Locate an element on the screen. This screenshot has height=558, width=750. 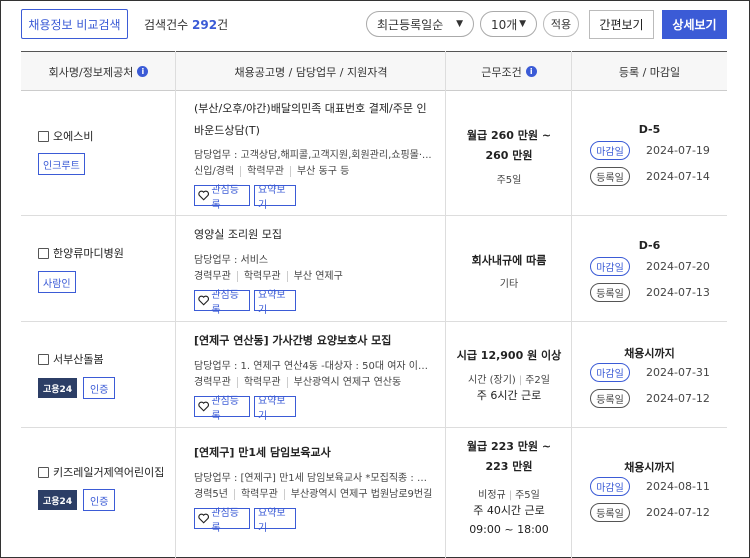
job-title: 영양실 조리원 모집 is located at coordinates (314, 235).